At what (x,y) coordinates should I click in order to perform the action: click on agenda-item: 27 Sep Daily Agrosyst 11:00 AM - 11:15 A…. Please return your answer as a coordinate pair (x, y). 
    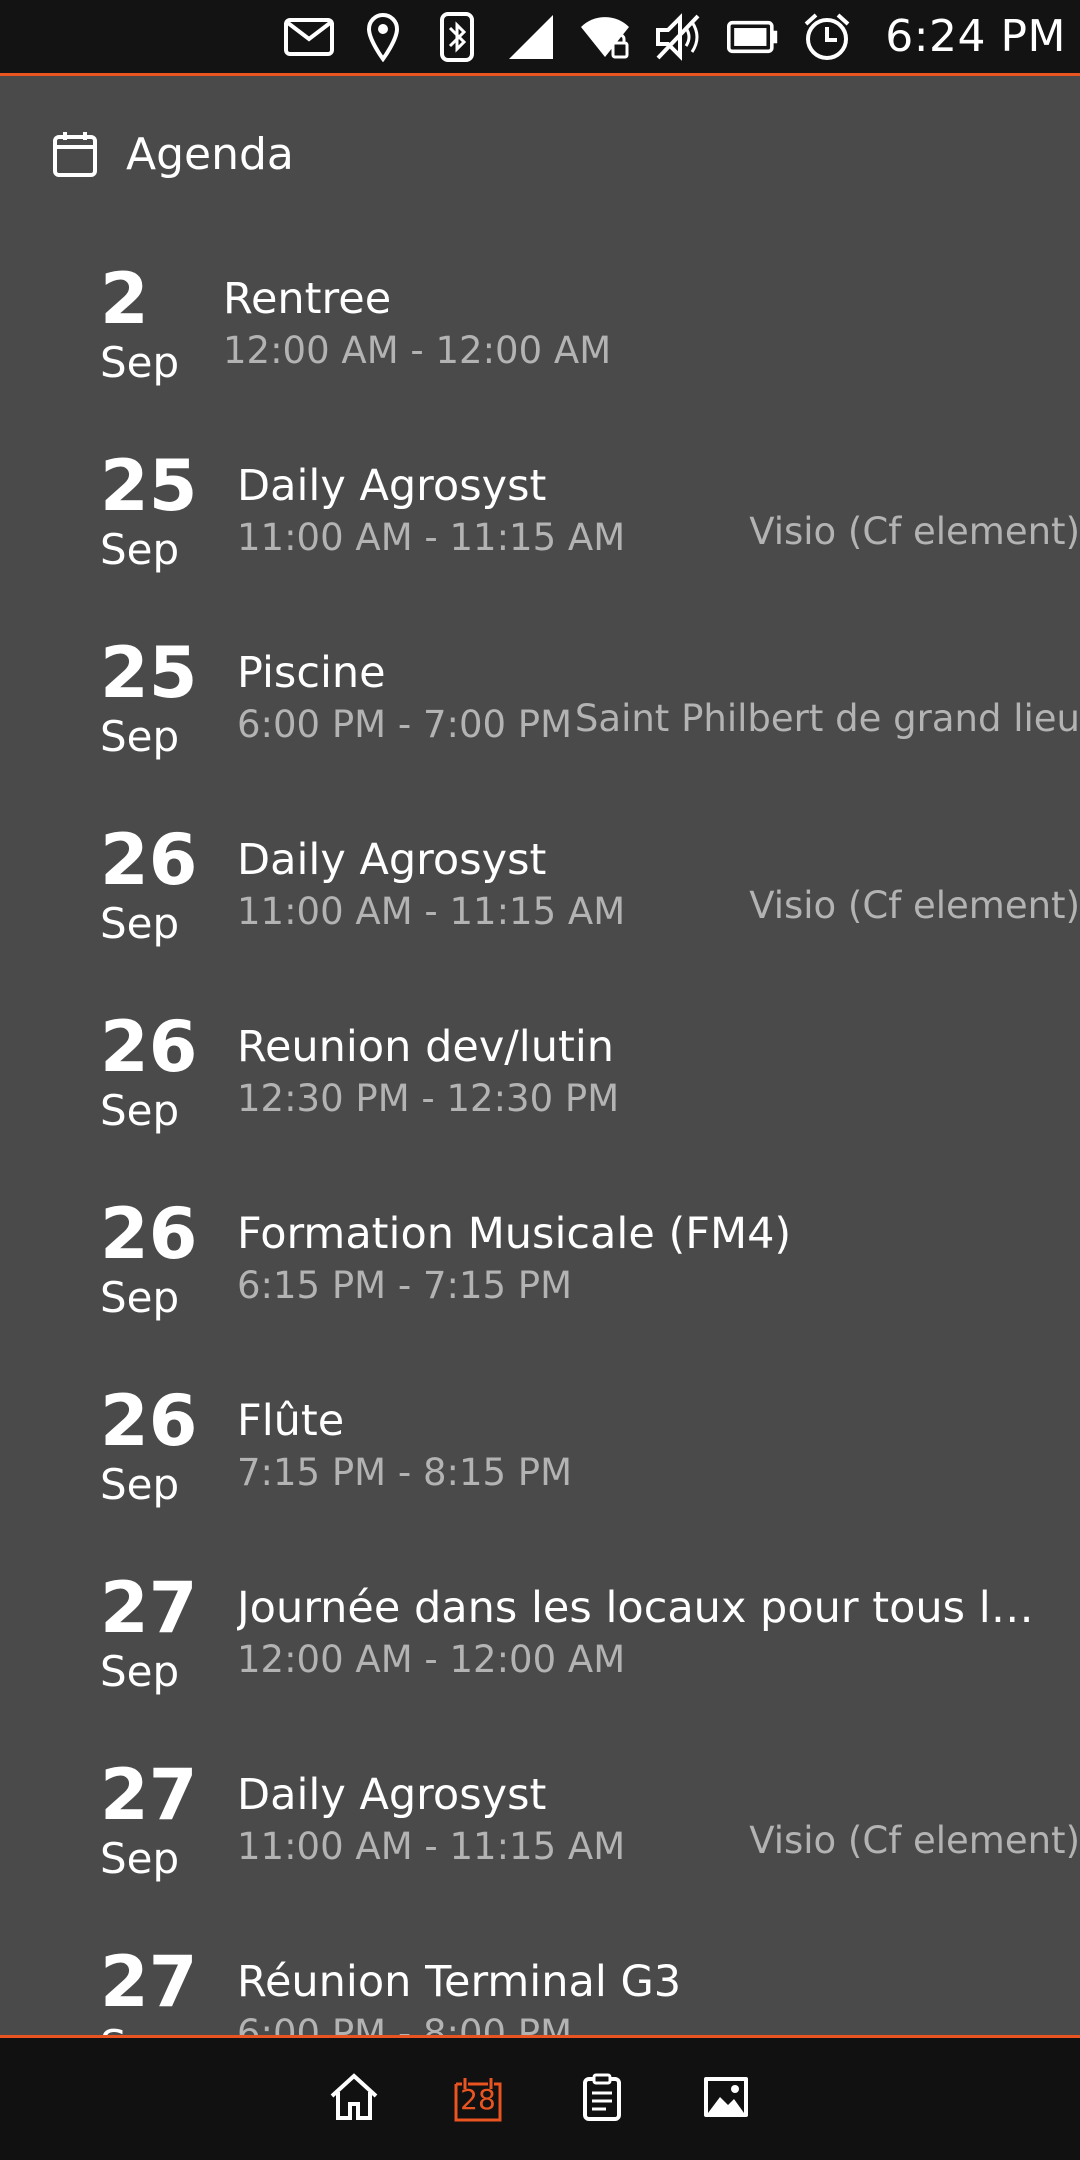
    Looking at the image, I should click on (540, 1818).